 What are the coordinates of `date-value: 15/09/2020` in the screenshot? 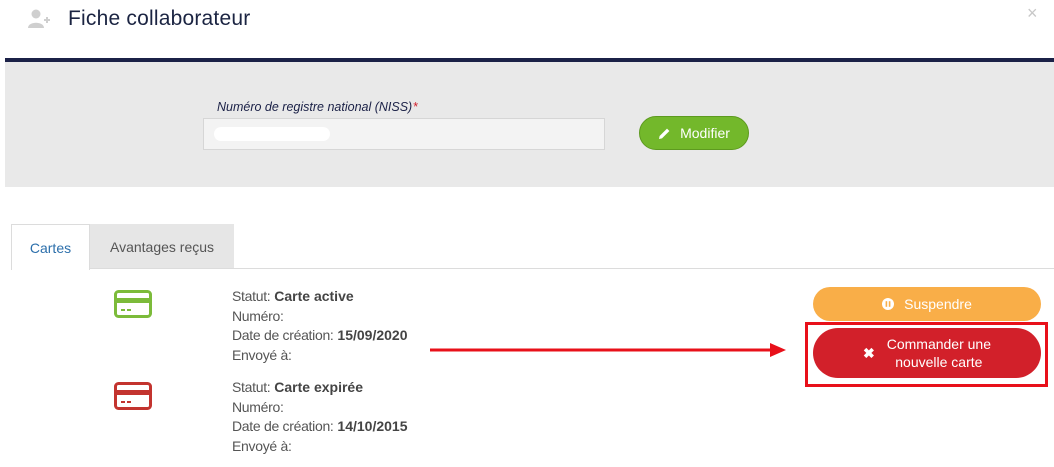 It's located at (372, 335).